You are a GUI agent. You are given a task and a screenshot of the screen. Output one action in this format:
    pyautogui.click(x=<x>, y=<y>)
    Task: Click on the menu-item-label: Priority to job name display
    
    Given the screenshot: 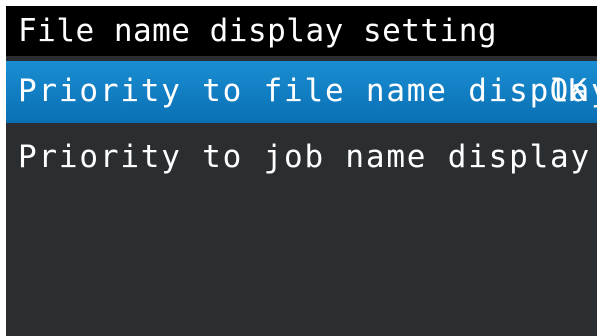 What is the action you would take?
    pyautogui.click(x=304, y=157)
    